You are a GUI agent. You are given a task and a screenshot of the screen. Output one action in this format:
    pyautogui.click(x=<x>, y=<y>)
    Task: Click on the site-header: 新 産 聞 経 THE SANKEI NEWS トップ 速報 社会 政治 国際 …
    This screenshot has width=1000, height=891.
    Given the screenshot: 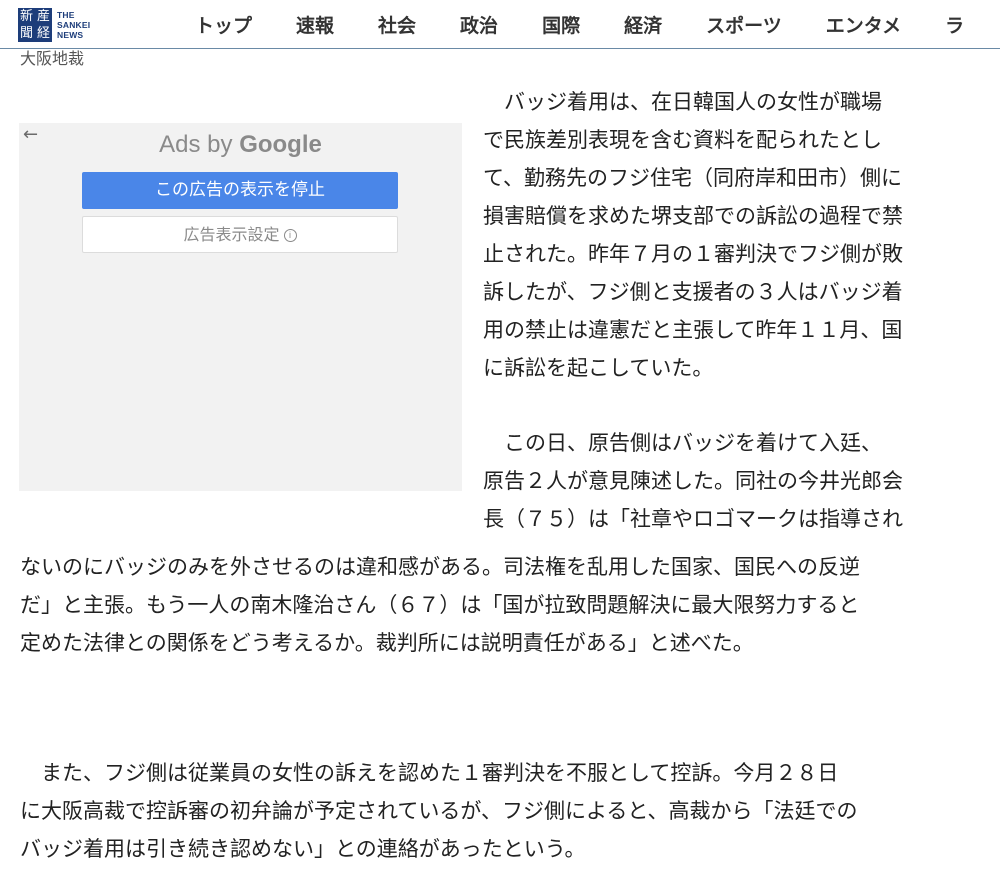 What is the action you would take?
    pyautogui.click(x=500, y=24)
    